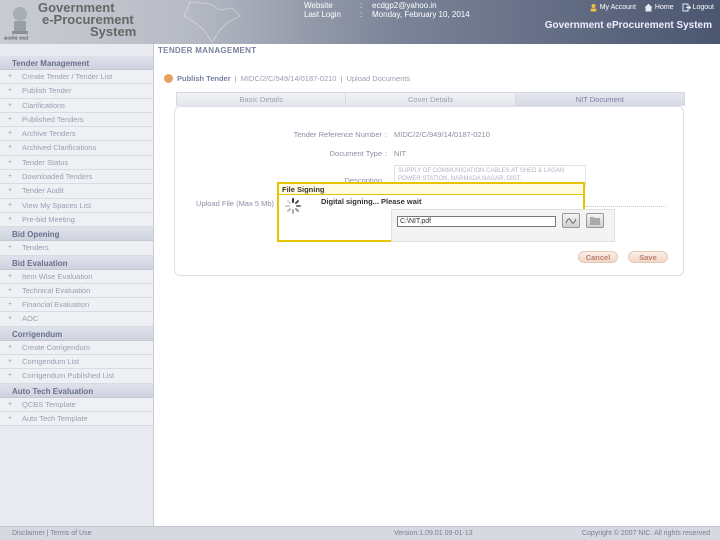 This screenshot has width=720, height=540. What do you see at coordinates (322, 14) in the screenshot?
I see `last-login-label: Last Login` at bounding box center [322, 14].